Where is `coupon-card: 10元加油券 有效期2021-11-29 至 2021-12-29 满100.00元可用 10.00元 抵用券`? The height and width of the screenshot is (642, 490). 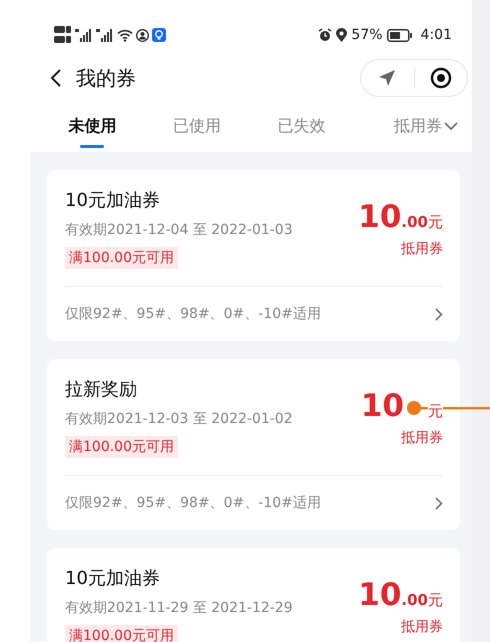 coupon-card: 10元加油券 有效期2021-11-29 至 2021-12-29 满100.00元可用 10.00元 抵用券 is located at coordinates (253, 595).